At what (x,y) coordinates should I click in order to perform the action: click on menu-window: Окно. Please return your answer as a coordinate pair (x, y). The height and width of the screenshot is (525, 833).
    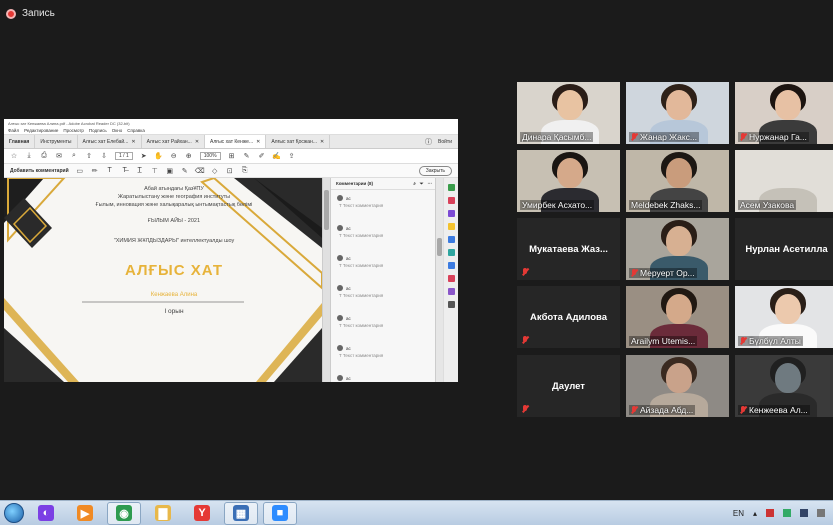
    Looking at the image, I should click on (117, 130).